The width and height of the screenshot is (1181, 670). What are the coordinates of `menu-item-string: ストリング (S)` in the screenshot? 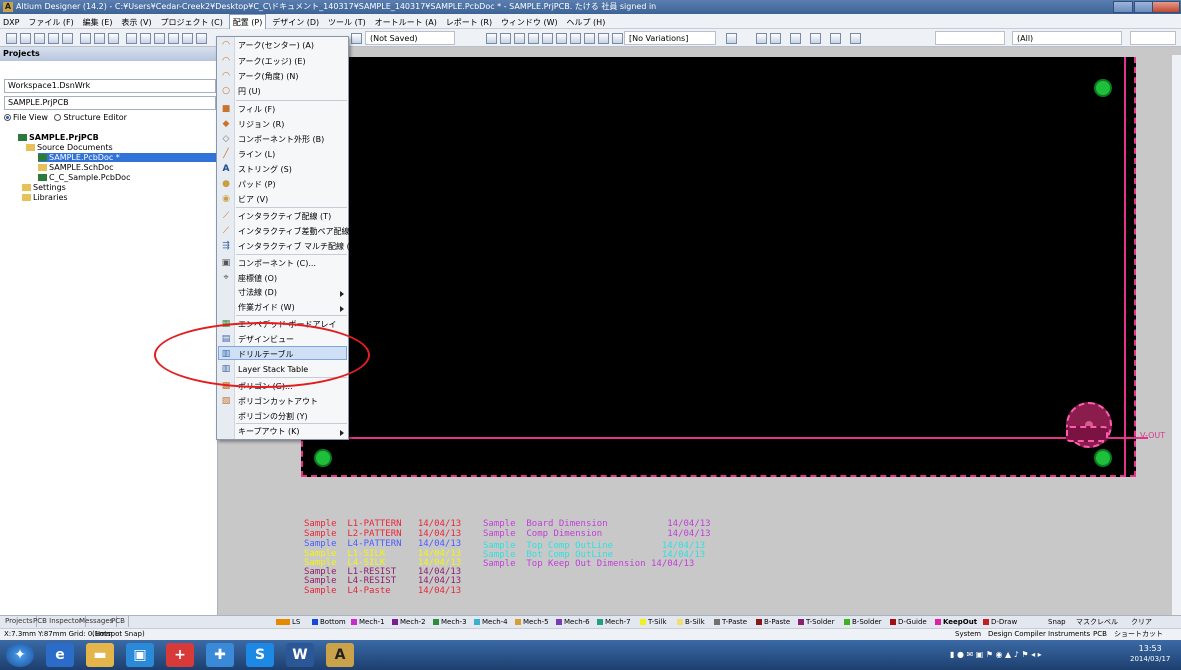 It's located at (292, 169).